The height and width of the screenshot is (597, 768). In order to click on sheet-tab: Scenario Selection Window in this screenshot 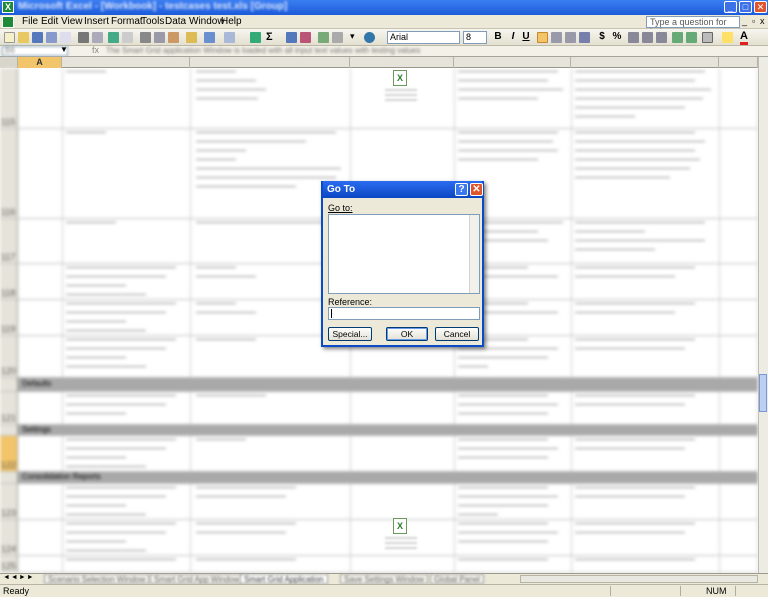, I will do `click(97, 579)`.